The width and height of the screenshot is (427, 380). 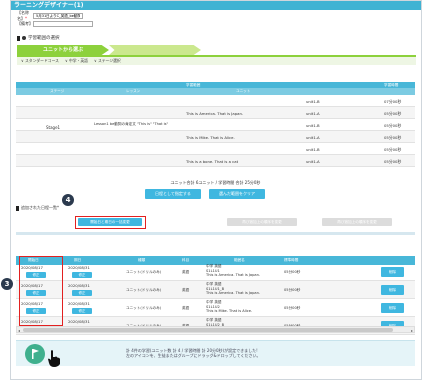 I want to click on unit-text: This is Mike. That is Alice., so click(x=210, y=137).